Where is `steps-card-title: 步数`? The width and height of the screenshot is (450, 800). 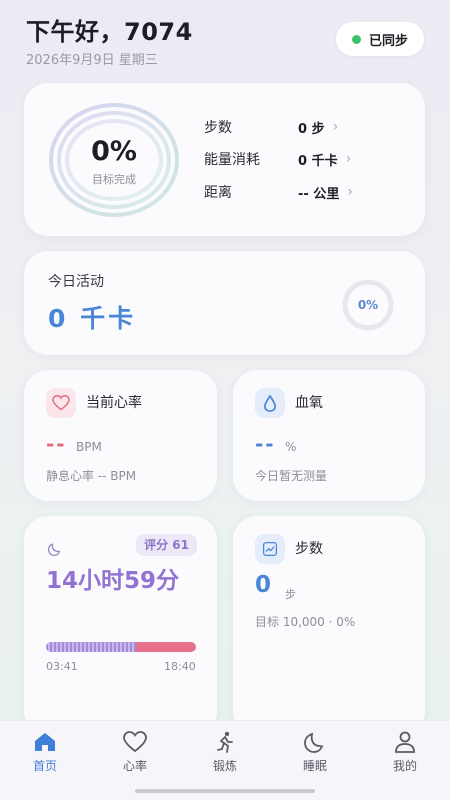
steps-card-title: 步数 is located at coordinates (309, 549).